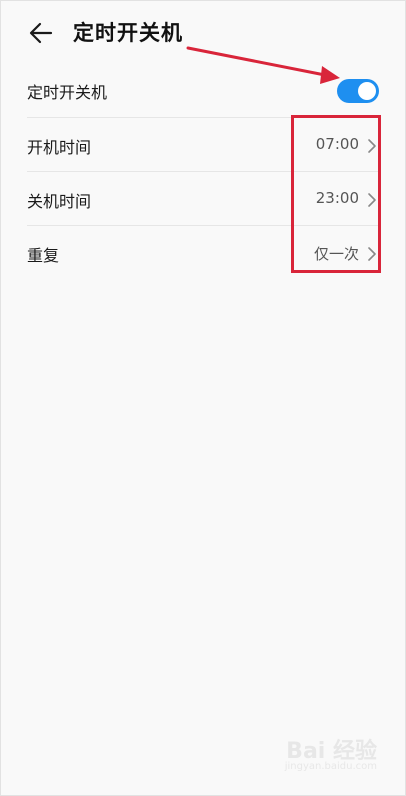 The width and height of the screenshot is (406, 796). Describe the element at coordinates (41, 33) in the screenshot. I see `back-arrow-icon` at that location.